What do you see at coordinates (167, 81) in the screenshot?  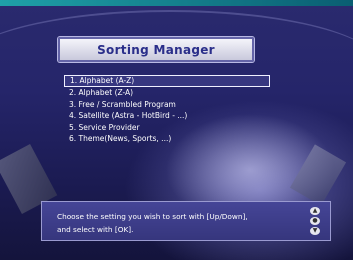 I see `menu-item-alphabet-az: 1. Alphabet (A-Z)` at bounding box center [167, 81].